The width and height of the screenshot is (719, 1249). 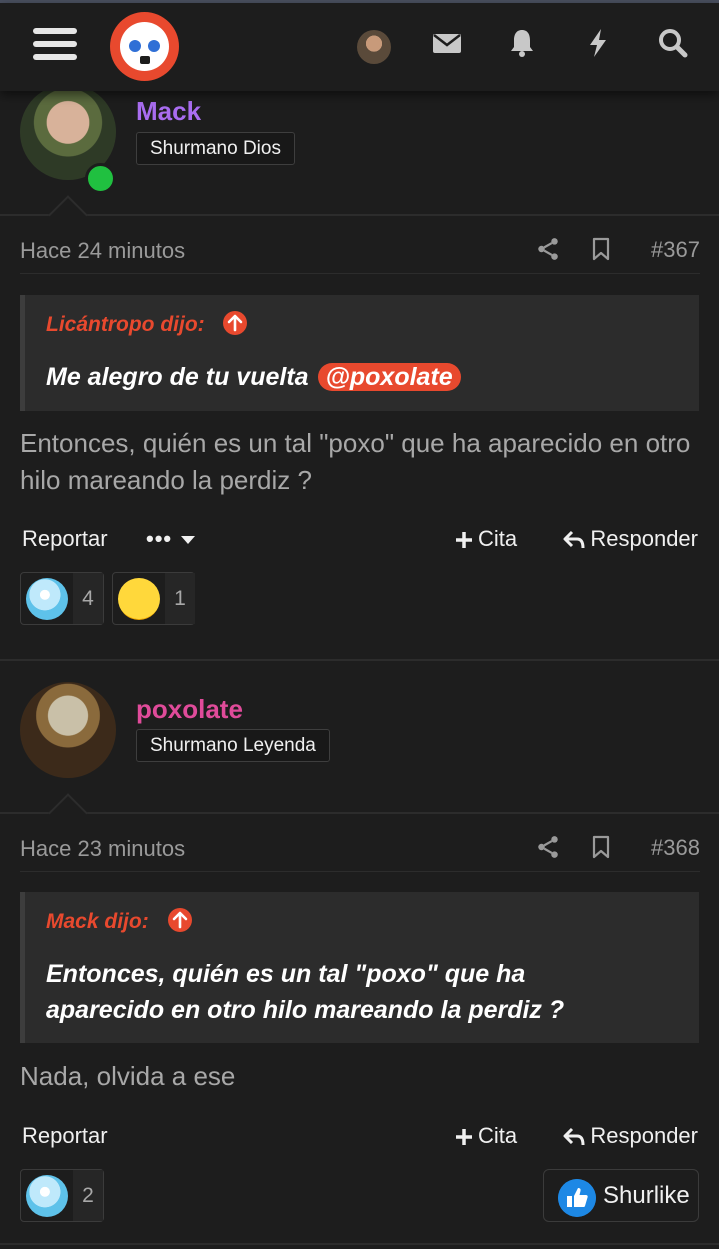 What do you see at coordinates (177, 377) in the screenshot?
I see `quote-text-body: Me alegro de tu vuelta` at bounding box center [177, 377].